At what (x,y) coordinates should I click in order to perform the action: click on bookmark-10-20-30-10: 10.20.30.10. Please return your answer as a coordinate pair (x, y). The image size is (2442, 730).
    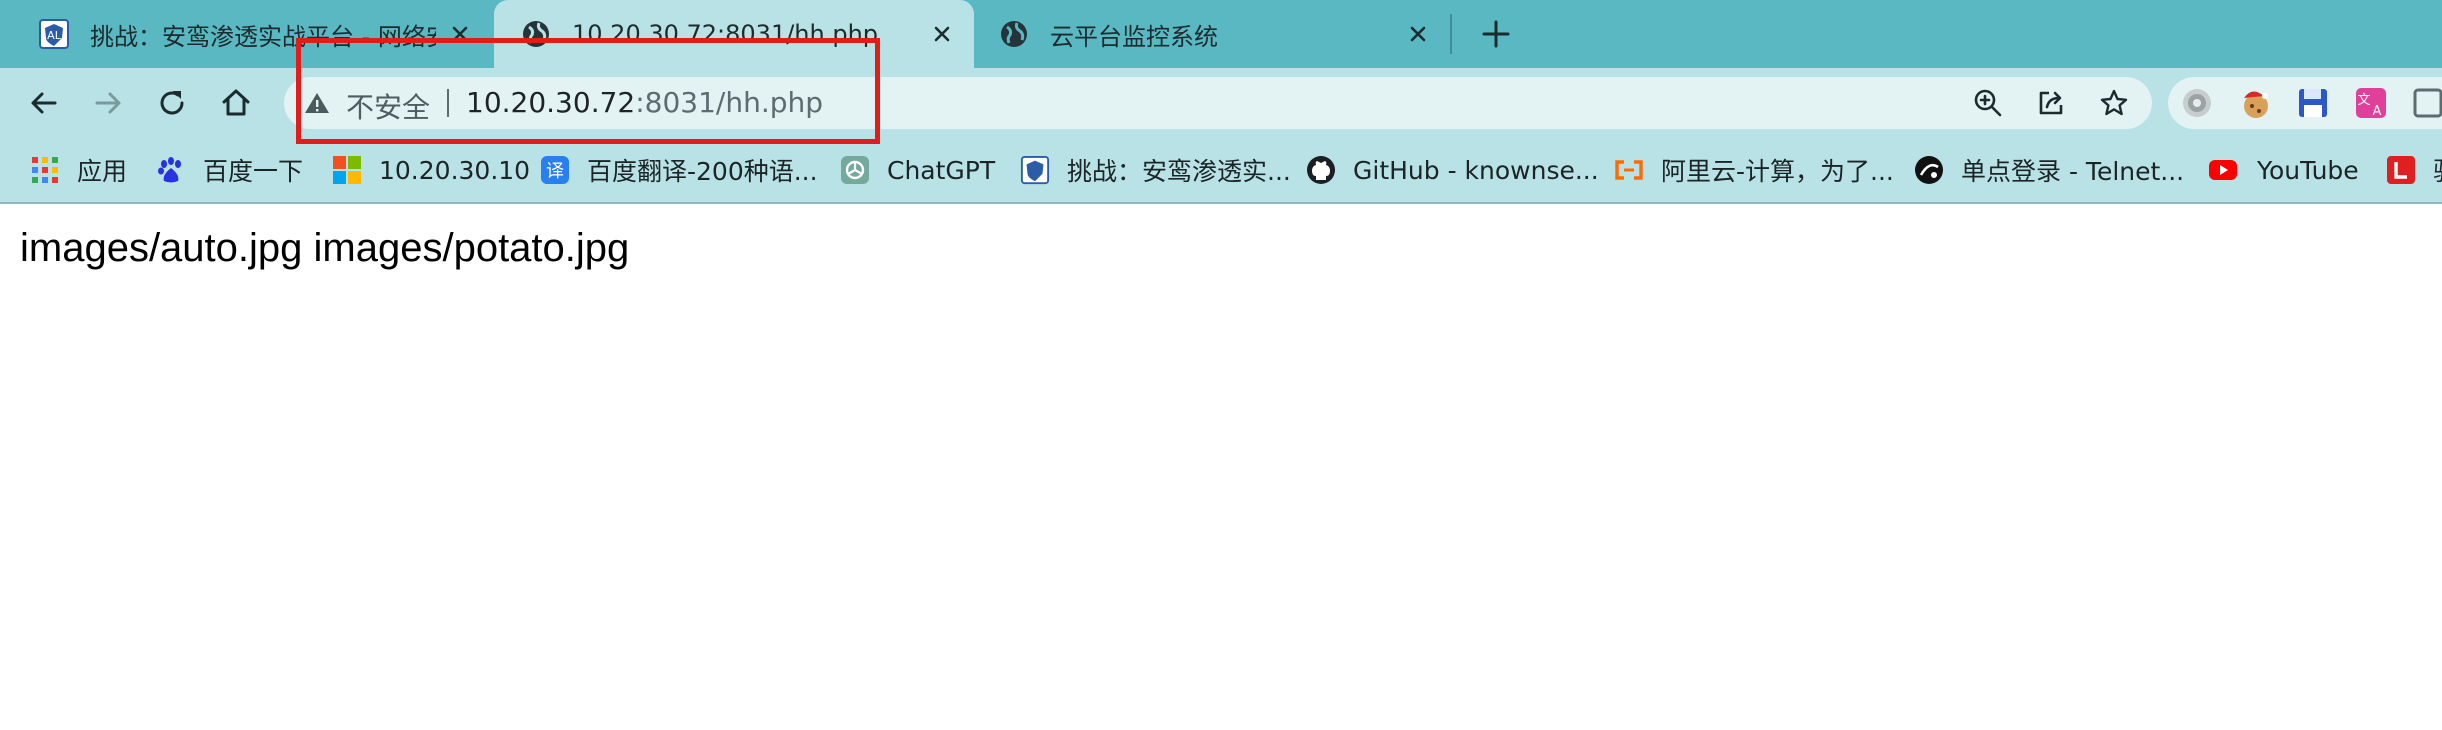
    Looking at the image, I should click on (431, 170).